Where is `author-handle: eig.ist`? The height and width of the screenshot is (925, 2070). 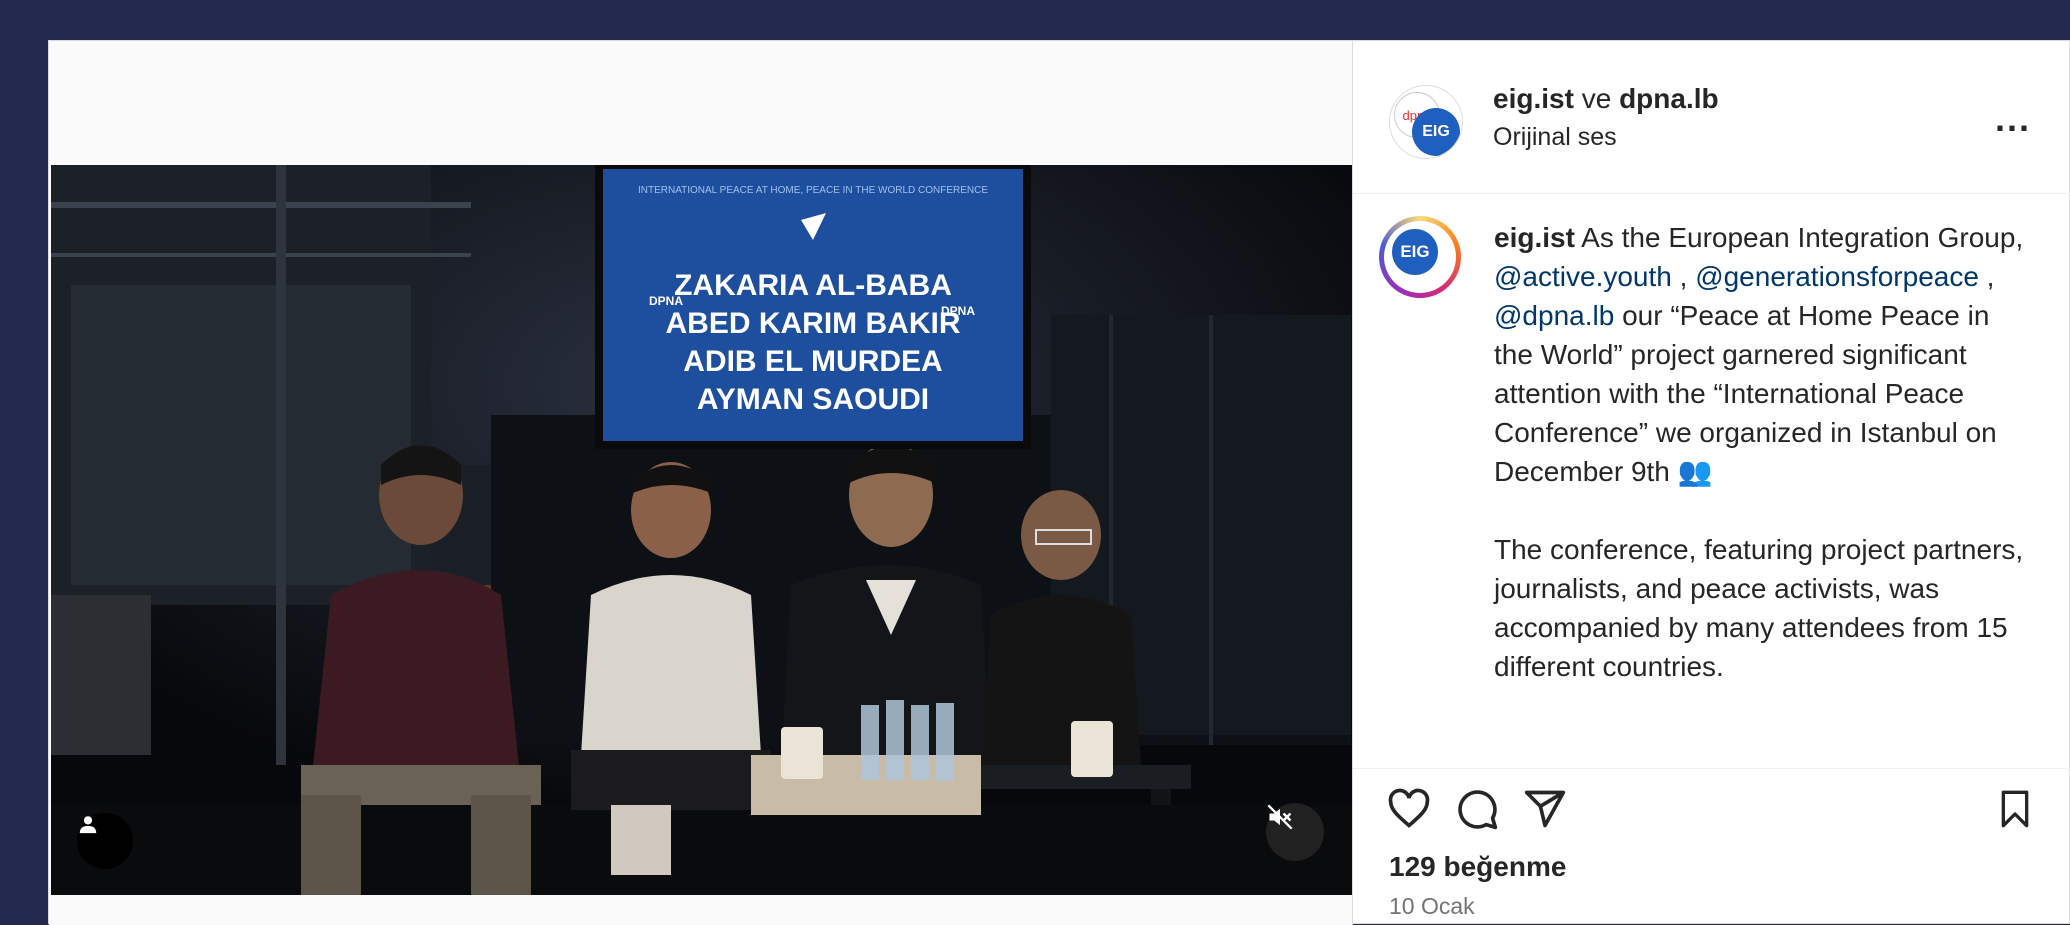
author-handle: eig.ist is located at coordinates (1533, 98).